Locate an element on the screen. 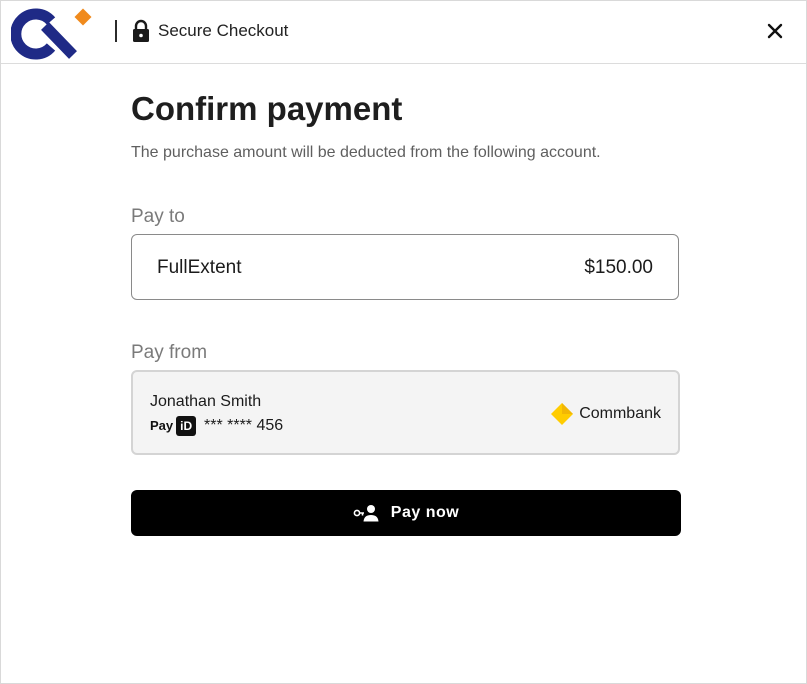 Image resolution: width=807 pixels, height=684 pixels. merchant-name: FullExtent is located at coordinates (199, 267).